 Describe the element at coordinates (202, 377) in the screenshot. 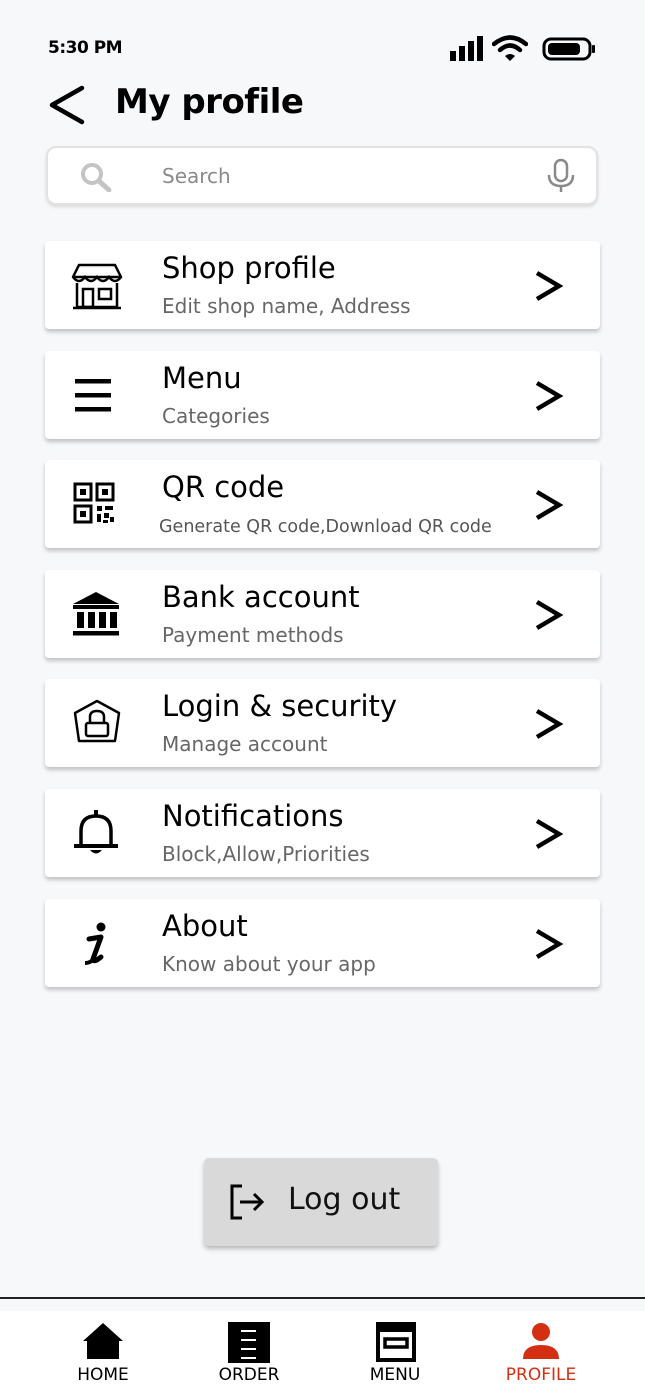

I see `menu-item-title: Menu` at that location.